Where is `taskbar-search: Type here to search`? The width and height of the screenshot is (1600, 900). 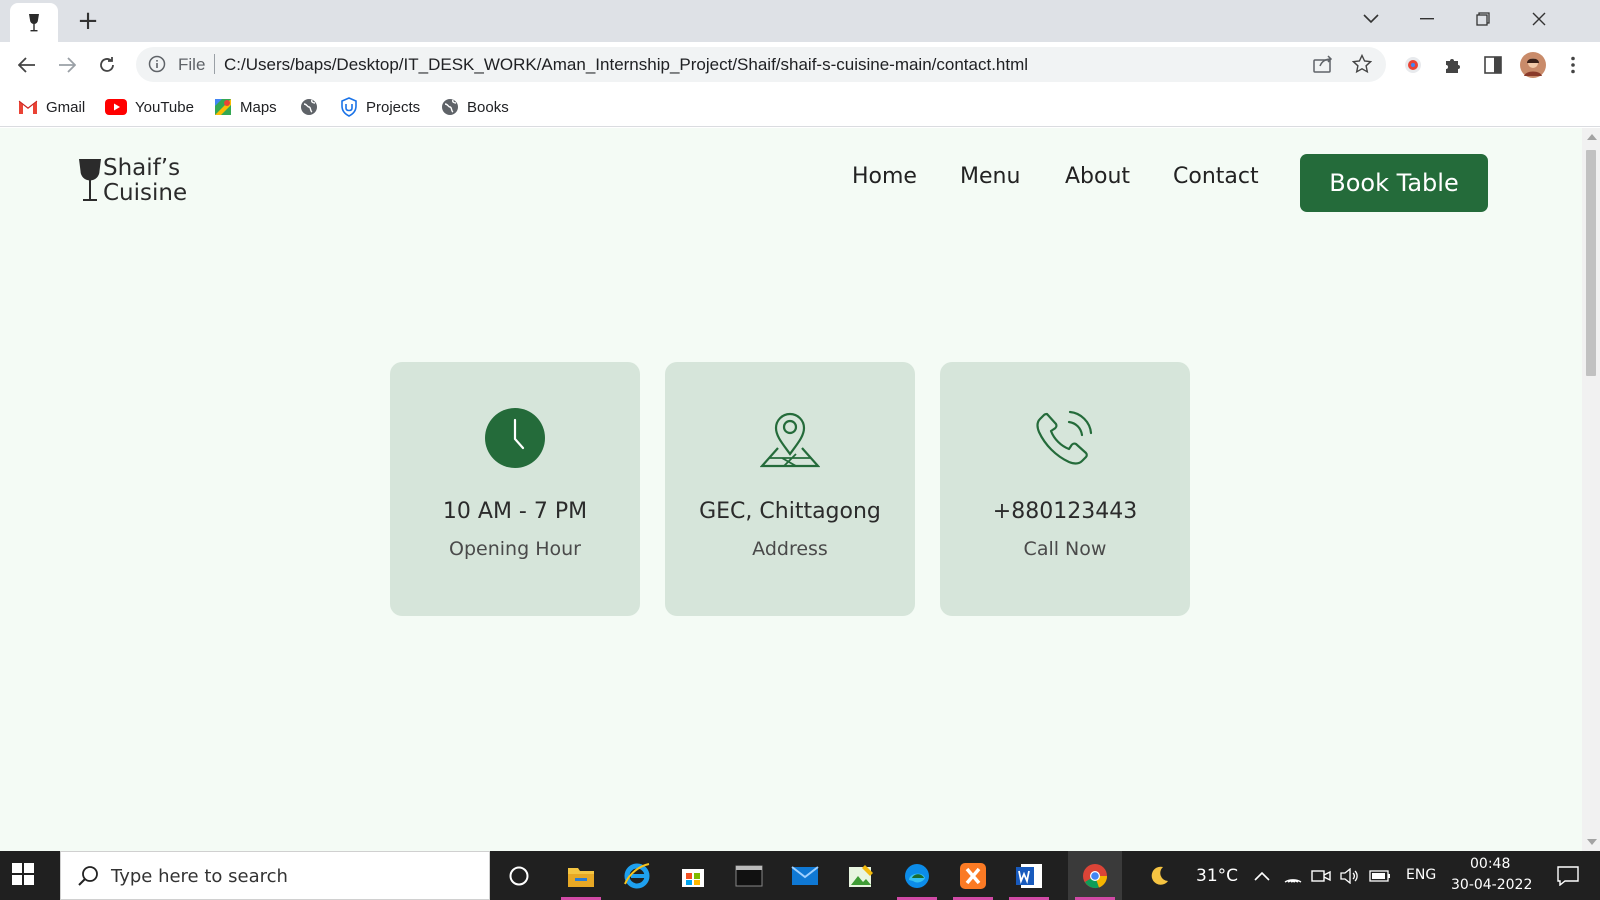 taskbar-search: Type here to search is located at coordinates (275, 875).